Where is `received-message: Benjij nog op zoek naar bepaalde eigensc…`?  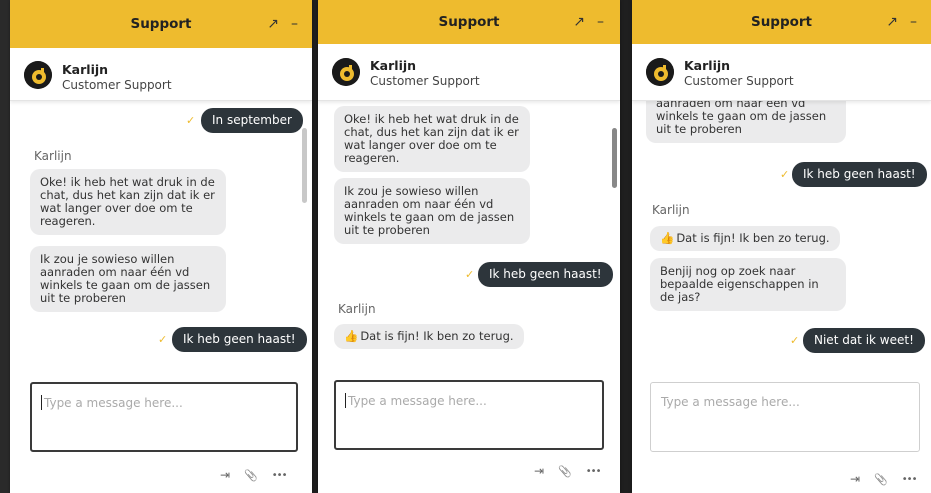 received-message: Benjij nog op zoek naar bepaalde eigensc… is located at coordinates (748, 284).